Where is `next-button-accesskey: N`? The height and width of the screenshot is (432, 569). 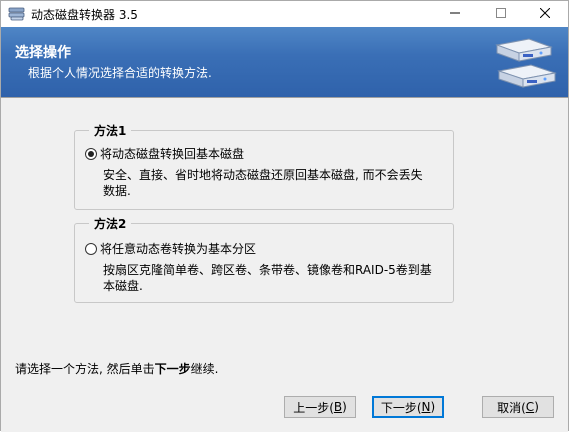
next-button-accesskey: N is located at coordinates (426, 407).